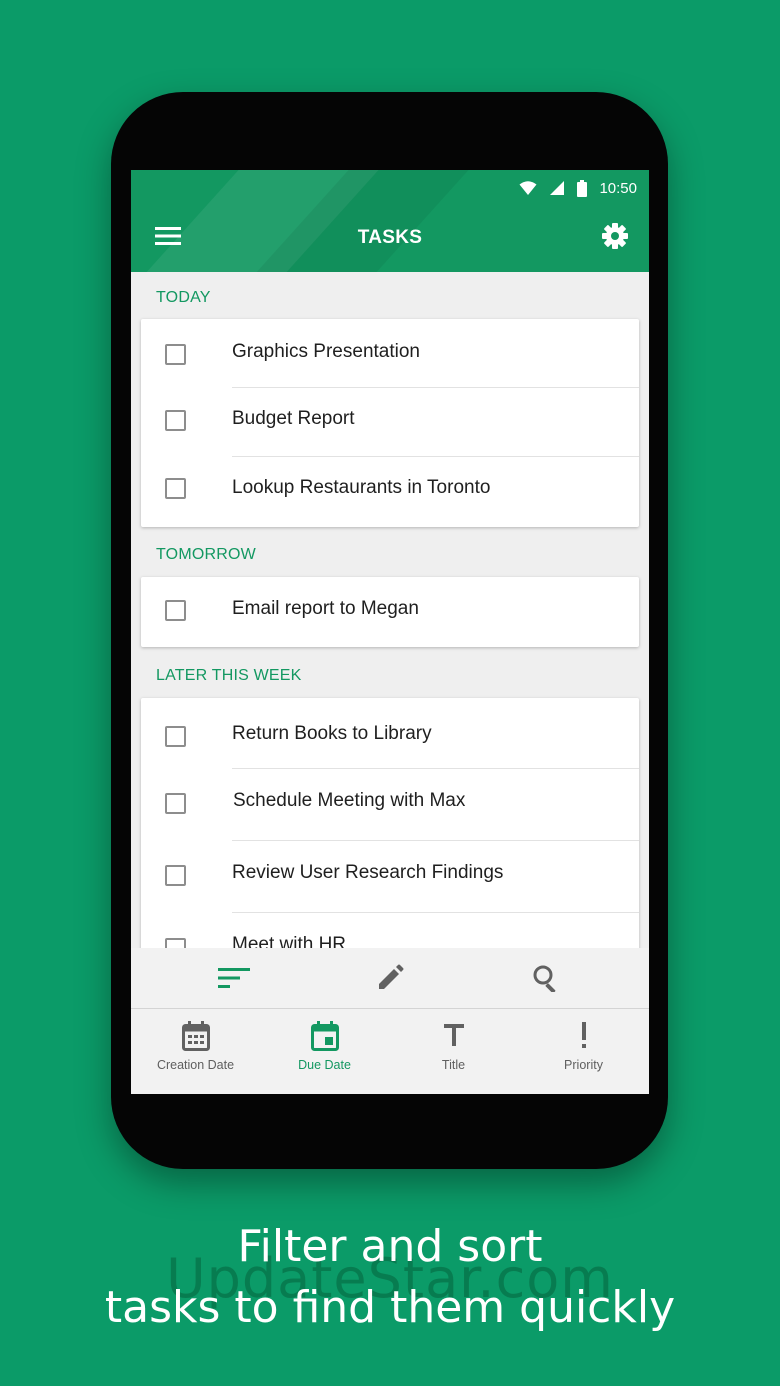 This screenshot has height=1386, width=780. I want to click on nav-label: Due Date, so click(324, 1065).